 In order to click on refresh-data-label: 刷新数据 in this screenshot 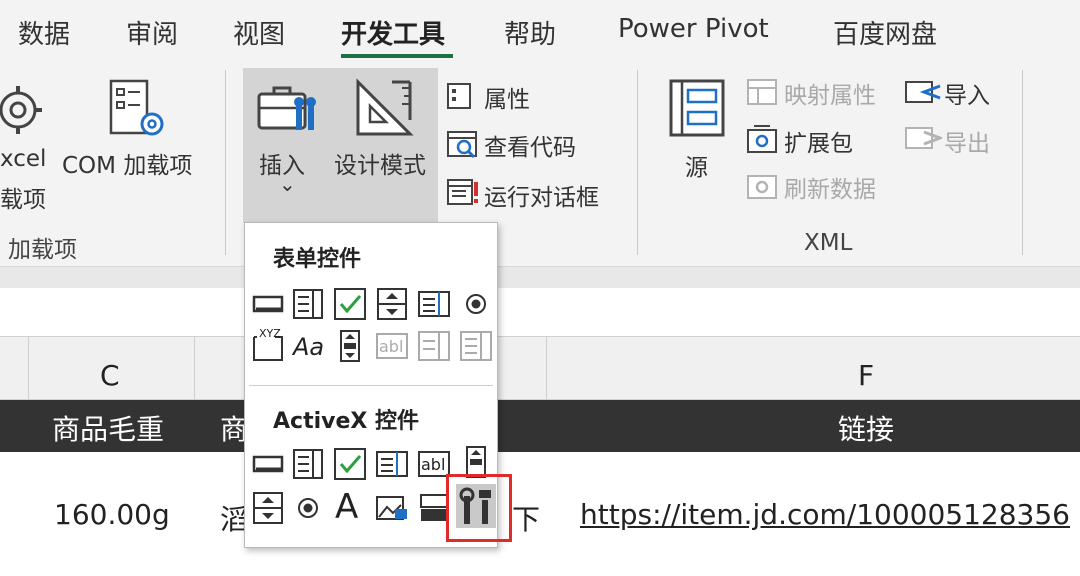, I will do `click(830, 187)`.